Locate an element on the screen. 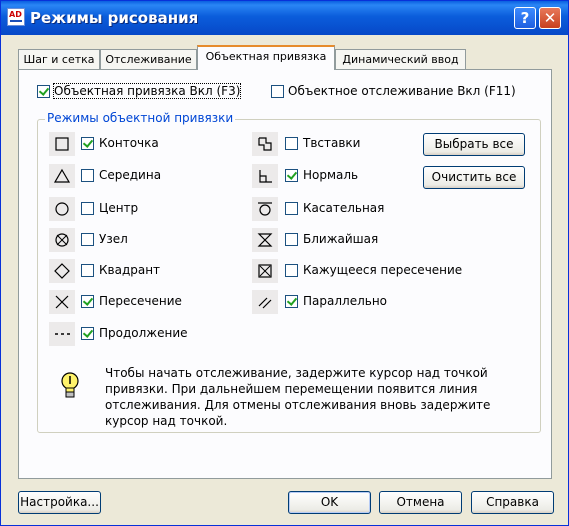  autocad-app-icon: AD is located at coordinates (16, 17).